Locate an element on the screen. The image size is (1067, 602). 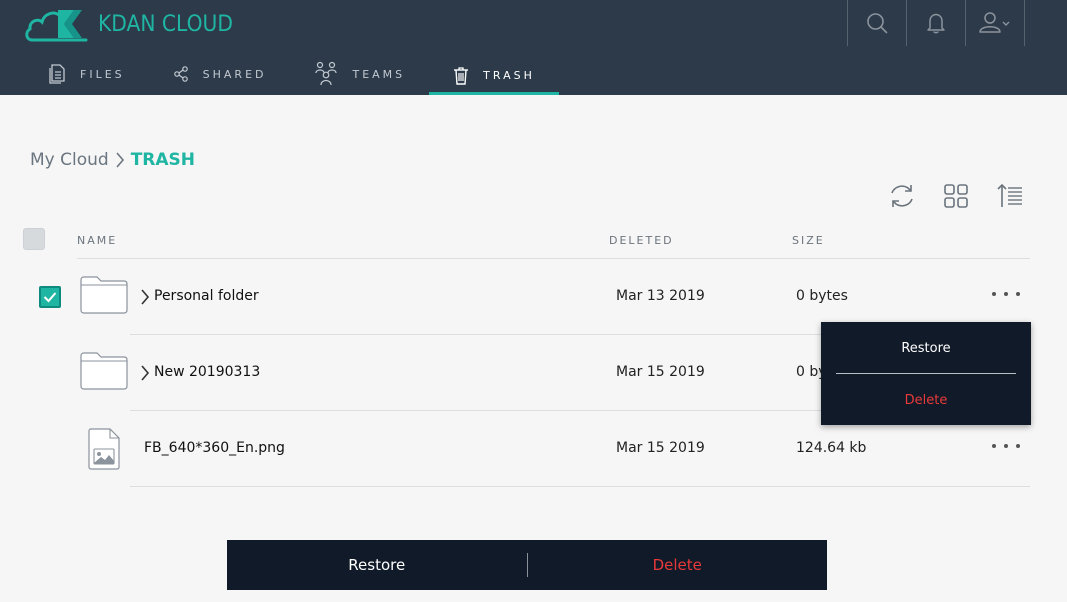
search-icon is located at coordinates (877, 23).